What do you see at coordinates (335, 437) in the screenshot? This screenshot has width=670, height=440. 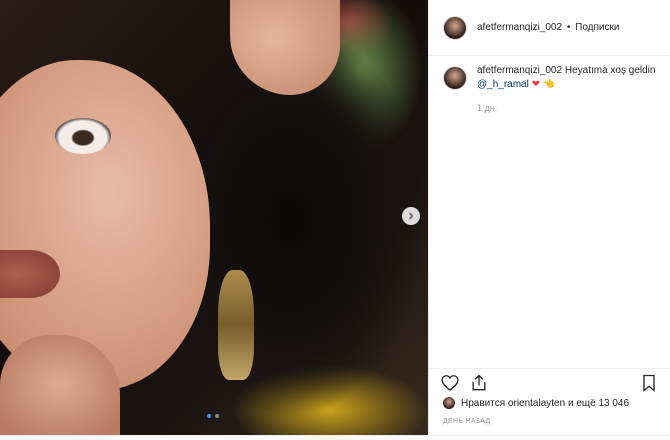 I see `bottom-border` at bounding box center [335, 437].